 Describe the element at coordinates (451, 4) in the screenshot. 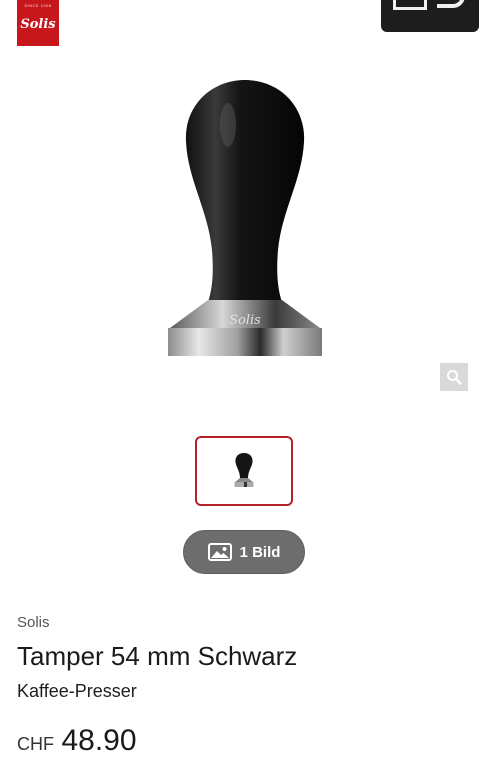

I see `badge-mark-shape` at that location.